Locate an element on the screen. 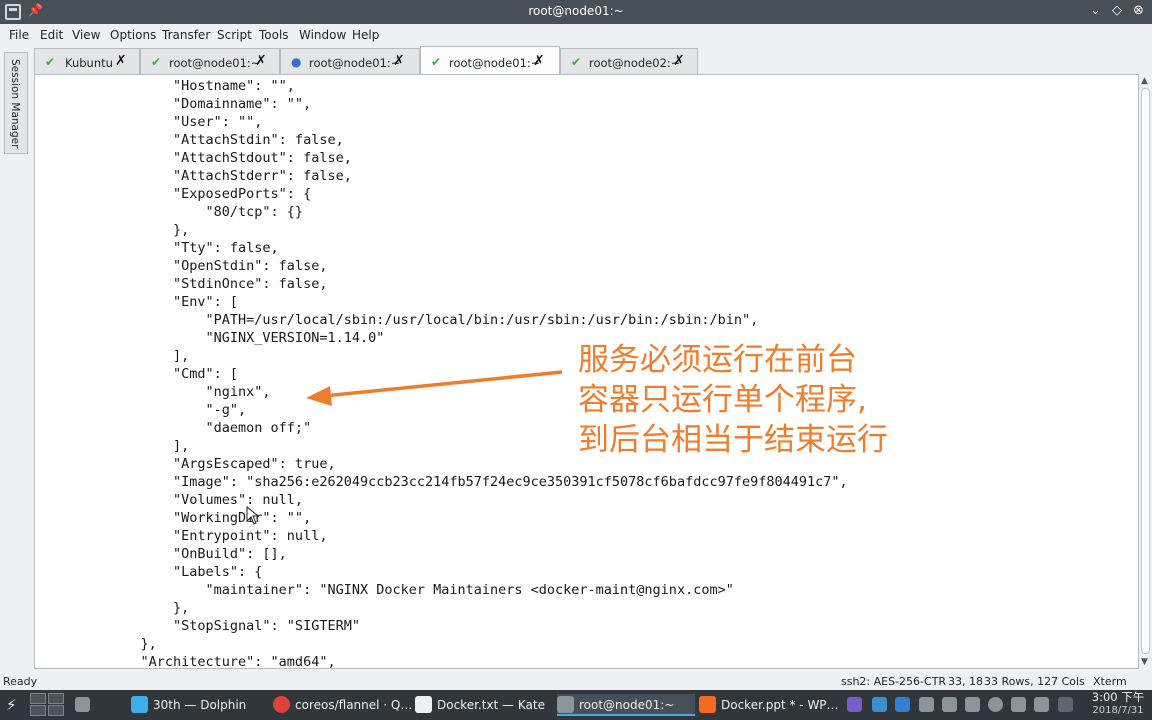 This screenshot has width=1152, height=720. battery-icon is located at coordinates (1041, 704).